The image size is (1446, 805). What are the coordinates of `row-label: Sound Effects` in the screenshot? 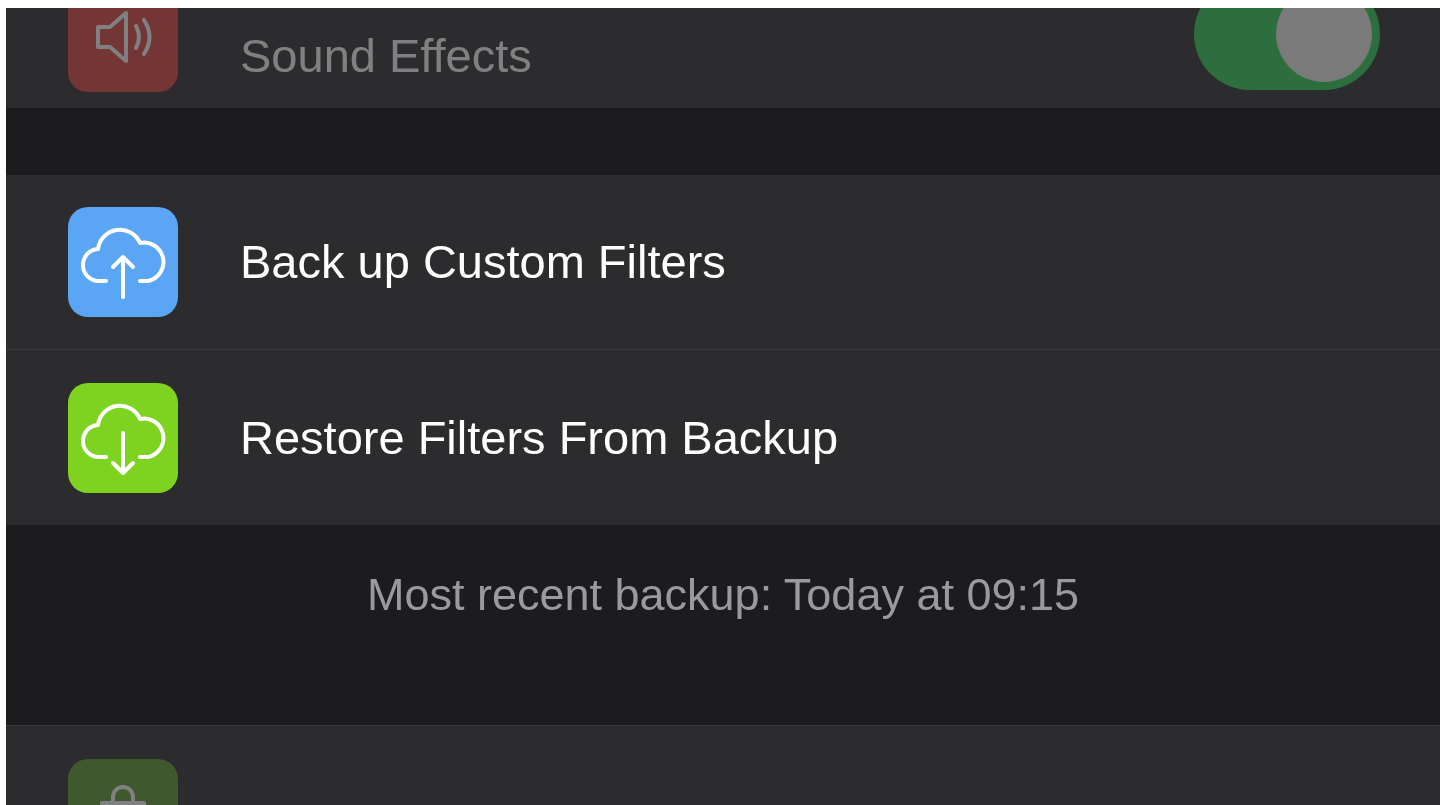 It's located at (386, 56).